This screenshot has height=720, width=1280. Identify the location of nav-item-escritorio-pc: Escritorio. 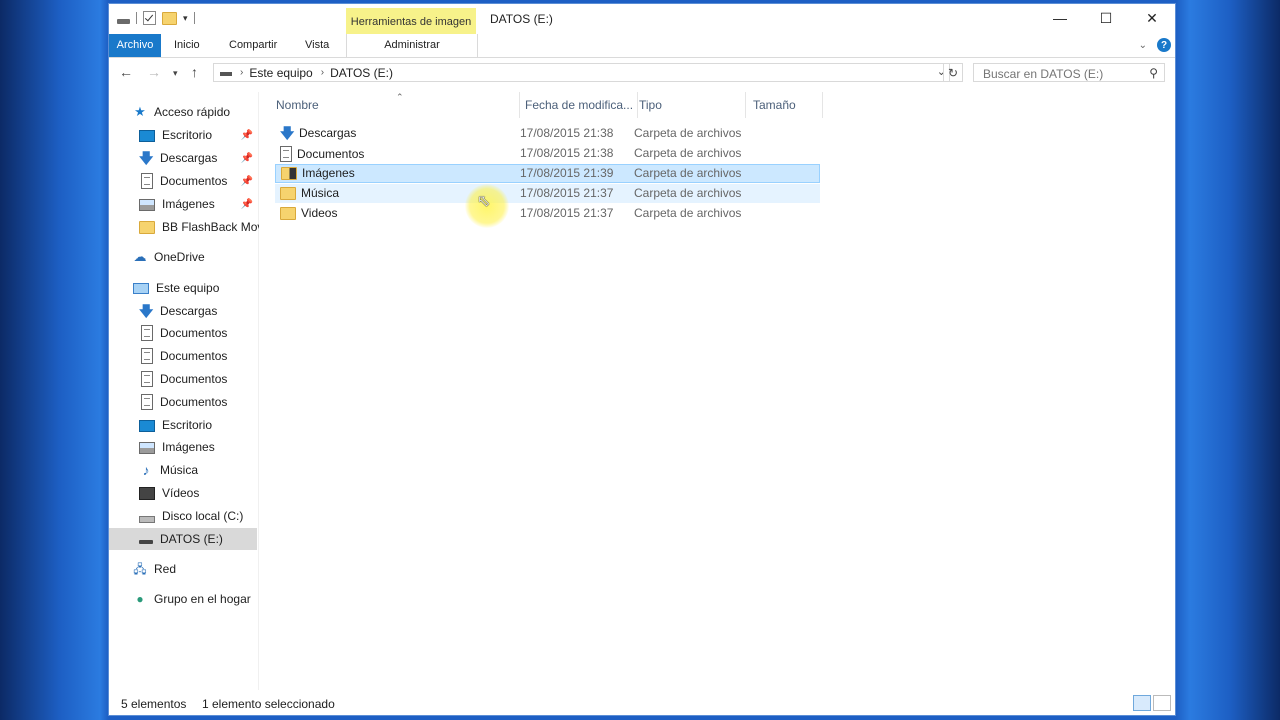
(183, 425).